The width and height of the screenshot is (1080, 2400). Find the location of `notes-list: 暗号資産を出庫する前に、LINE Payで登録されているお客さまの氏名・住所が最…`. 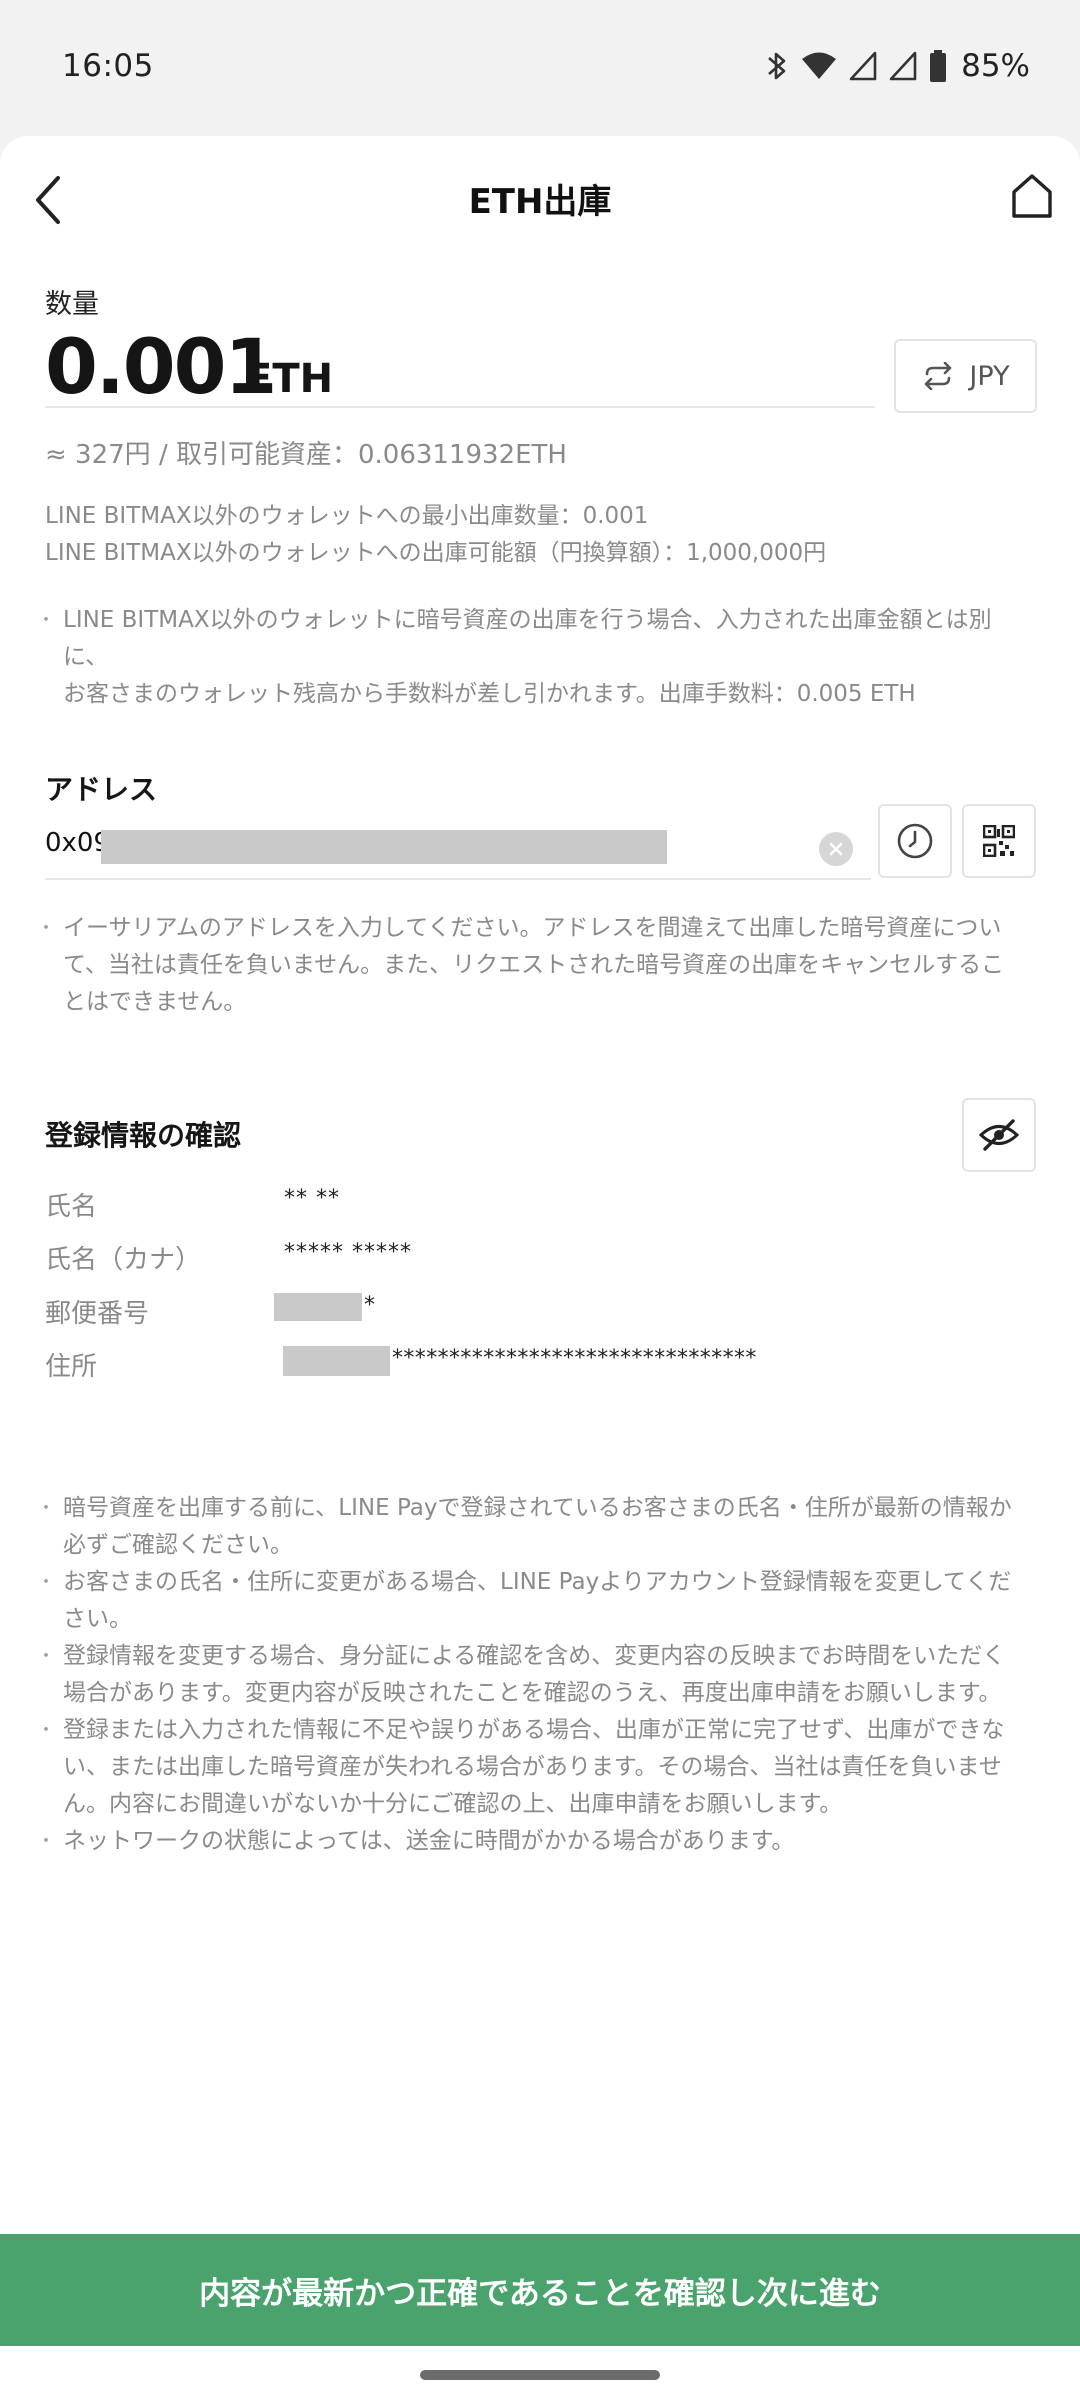

notes-list: 暗号資産を出庫する前に、LINE Payで登録されているお客さまの氏名・住所が最… is located at coordinates (536, 1675).